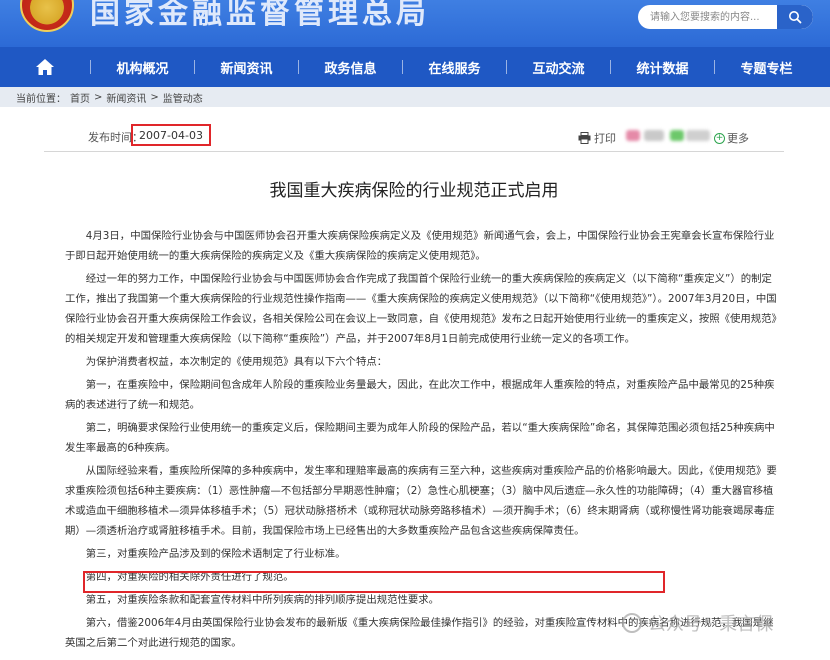 The height and width of the screenshot is (660, 830). Describe the element at coordinates (171, 135) in the screenshot. I see `publish-date: 2007-04-03` at that location.